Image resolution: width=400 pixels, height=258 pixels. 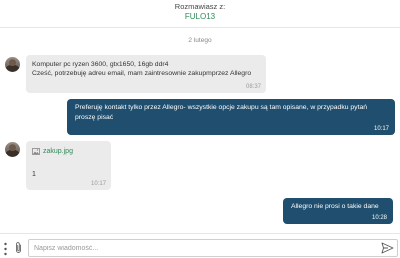 I want to click on header-divider, so click(x=200, y=27).